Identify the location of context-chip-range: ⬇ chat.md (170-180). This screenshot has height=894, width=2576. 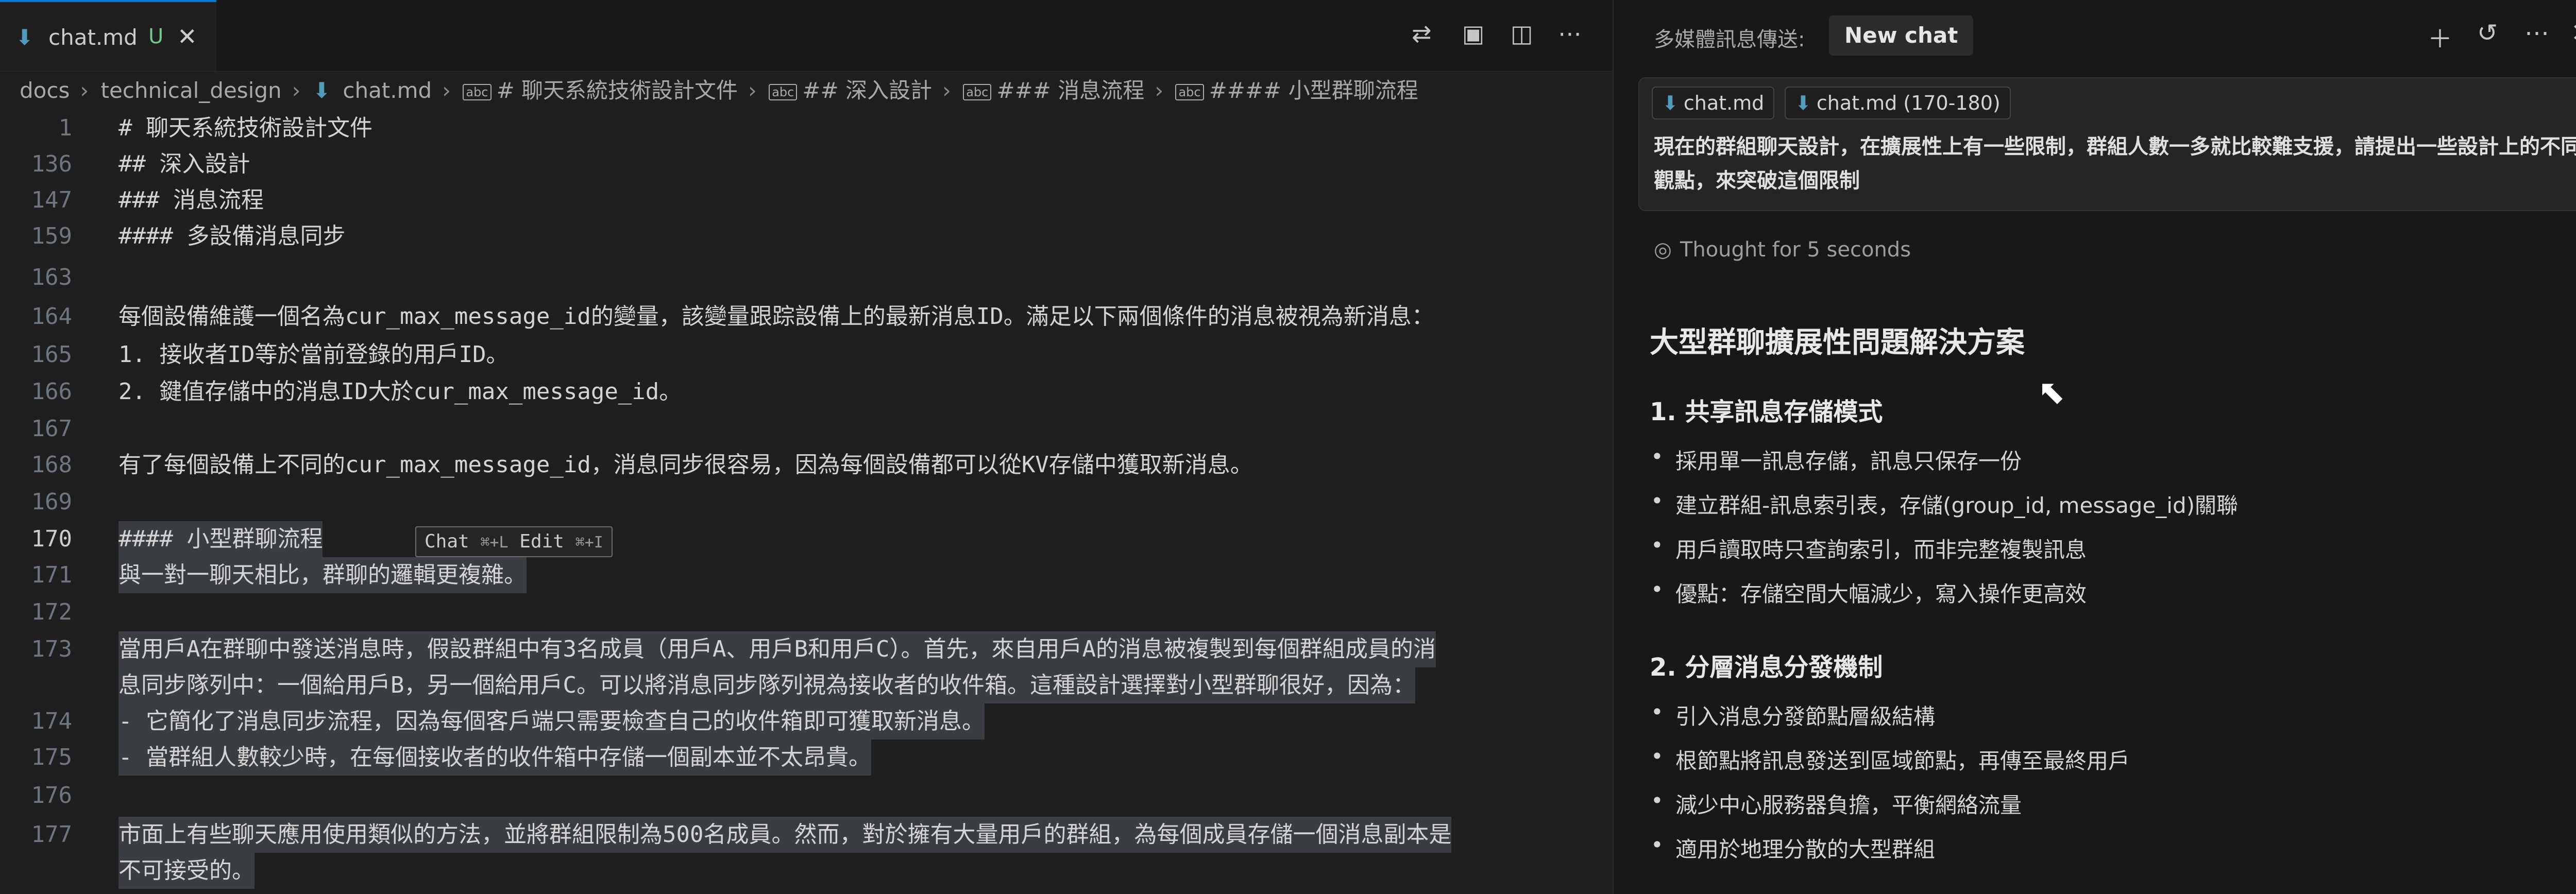
(1898, 103).